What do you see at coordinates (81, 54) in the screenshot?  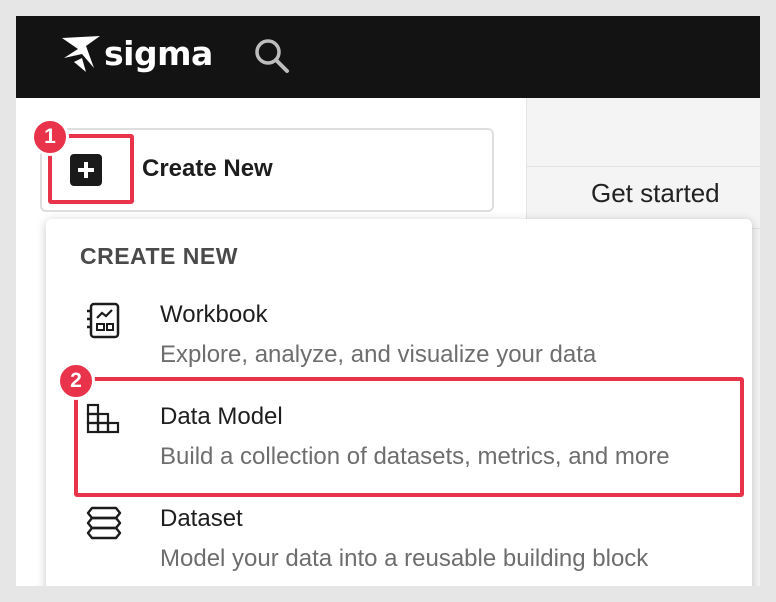 I see `sigma-logo-icon` at bounding box center [81, 54].